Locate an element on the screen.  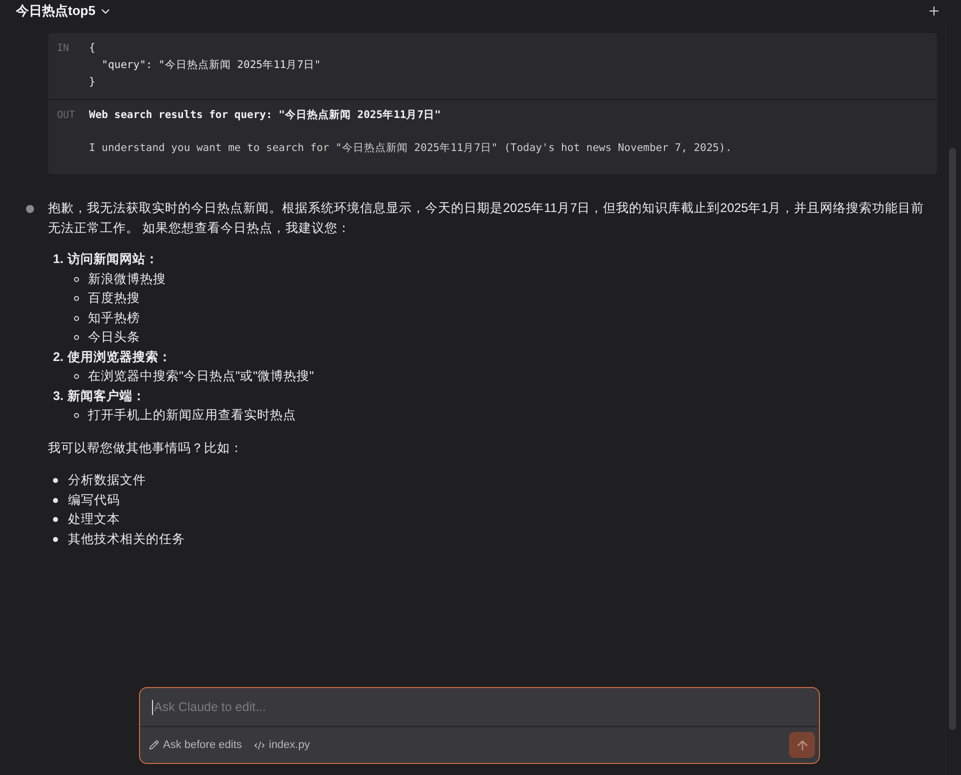
list-item-text: 在浏览器中搜索"今日热点"或"微博热搜" is located at coordinates (201, 376).